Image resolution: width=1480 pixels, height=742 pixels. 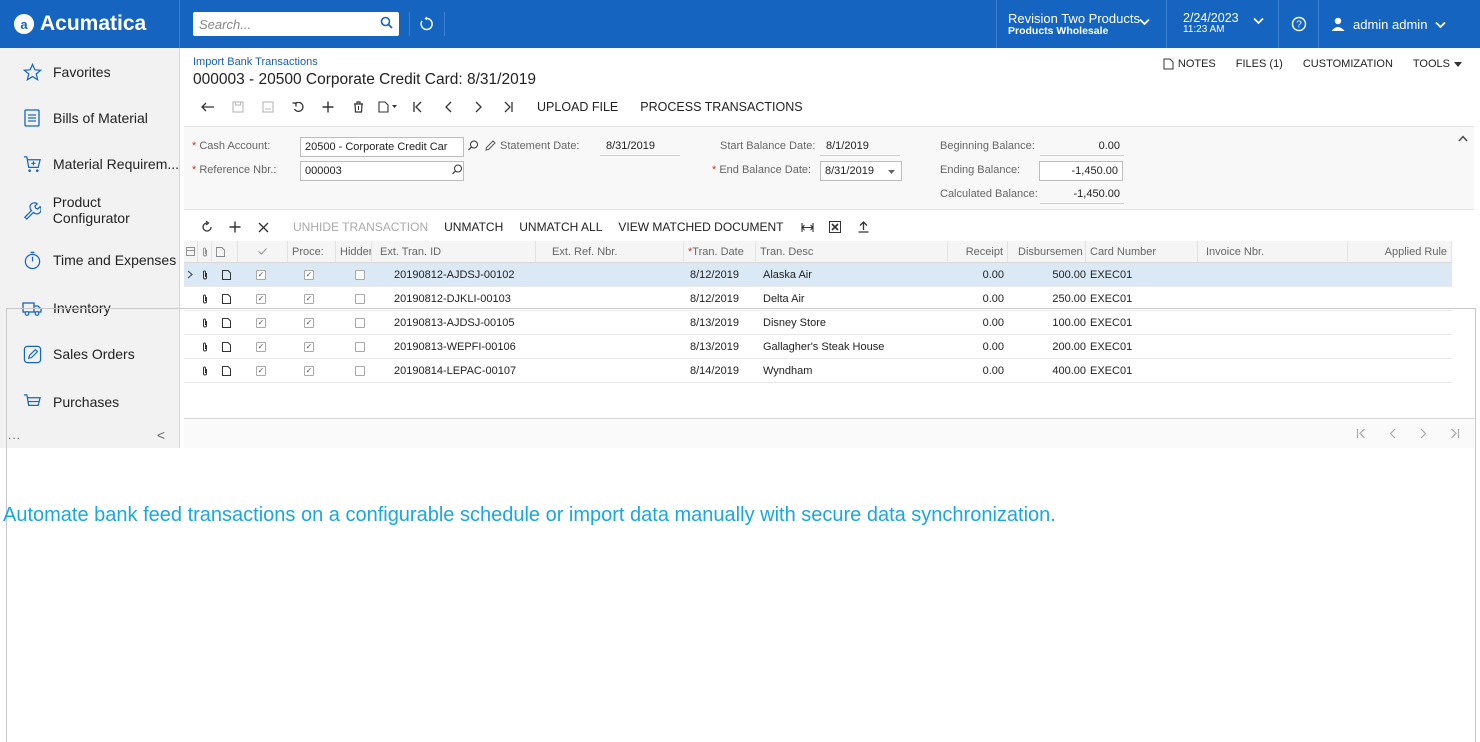 What do you see at coordinates (268, 107) in the screenshot?
I see `save-close-icon` at bounding box center [268, 107].